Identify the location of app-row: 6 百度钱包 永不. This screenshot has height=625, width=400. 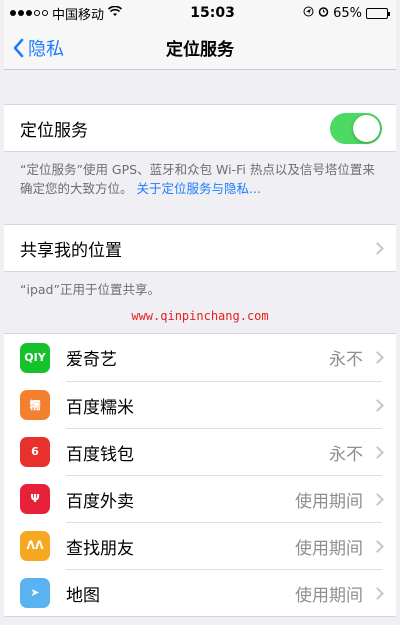
(200, 451).